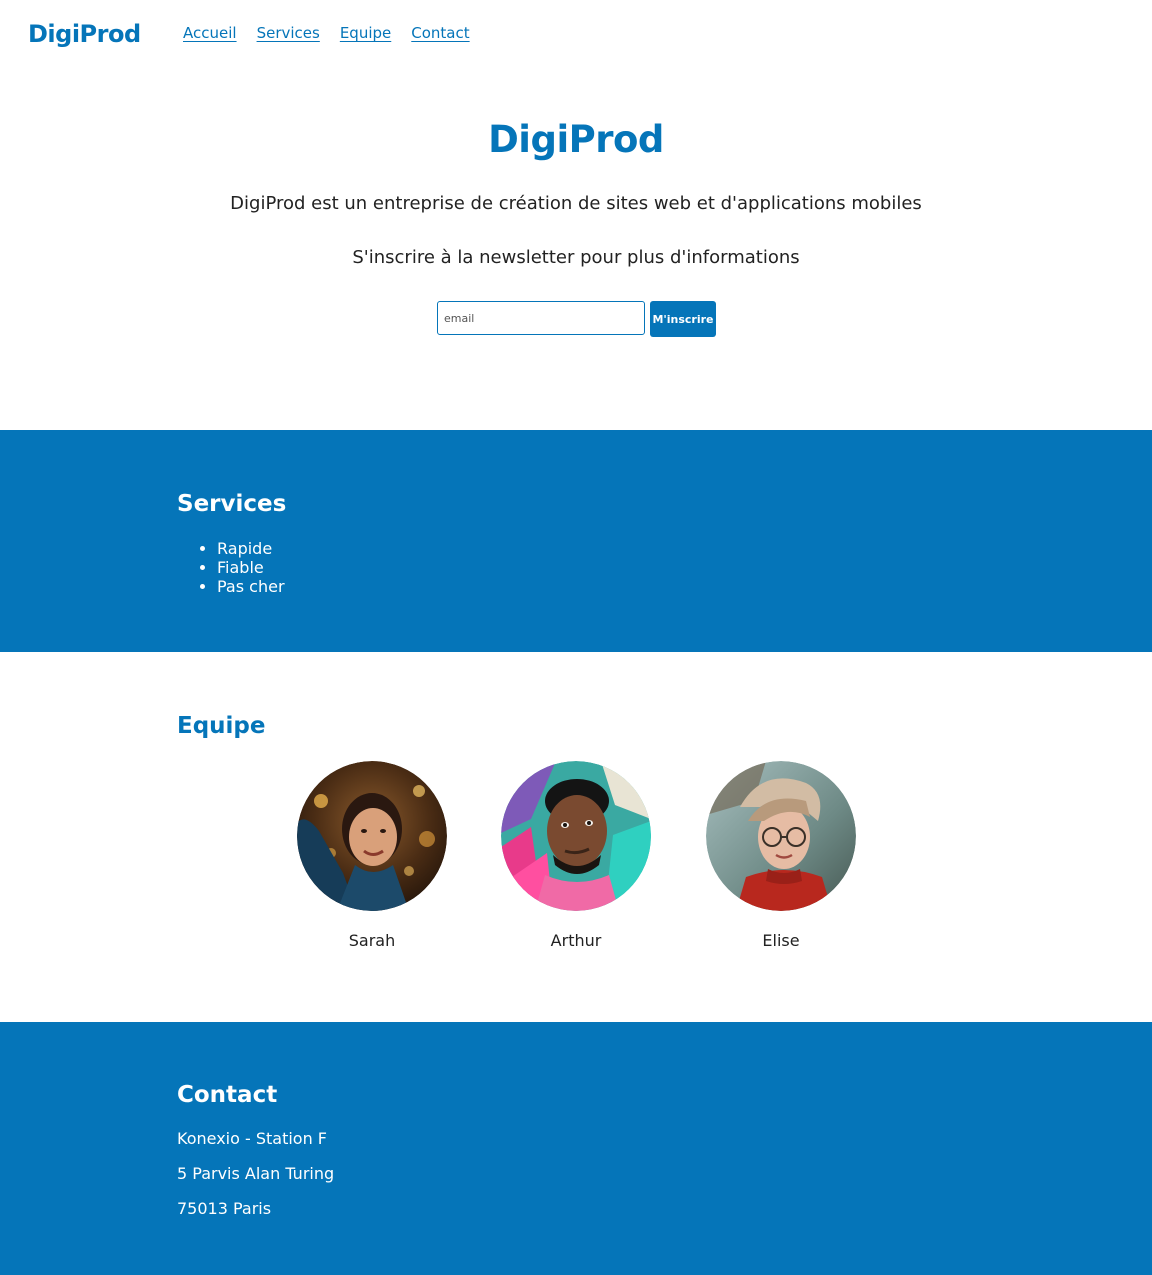  I want to click on avatar-elise, so click(781, 836).